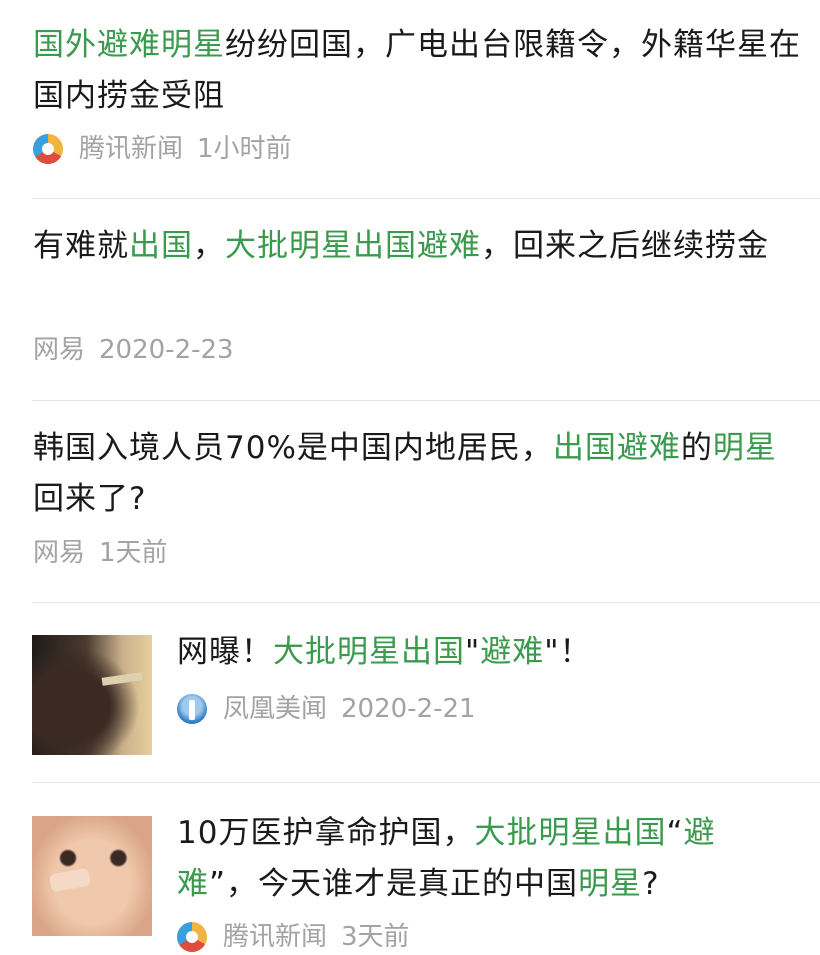  I want to click on news-meta: 腾讯新闻 1小时前, so click(162, 149).